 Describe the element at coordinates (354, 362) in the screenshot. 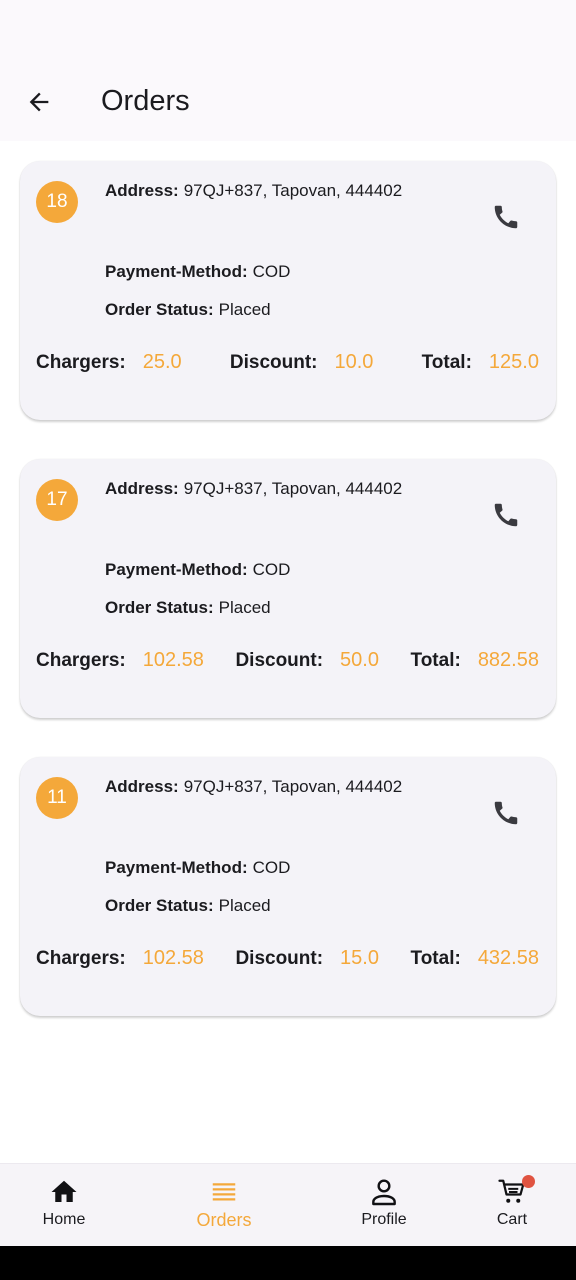

I see `discount-value: 10.0` at that location.